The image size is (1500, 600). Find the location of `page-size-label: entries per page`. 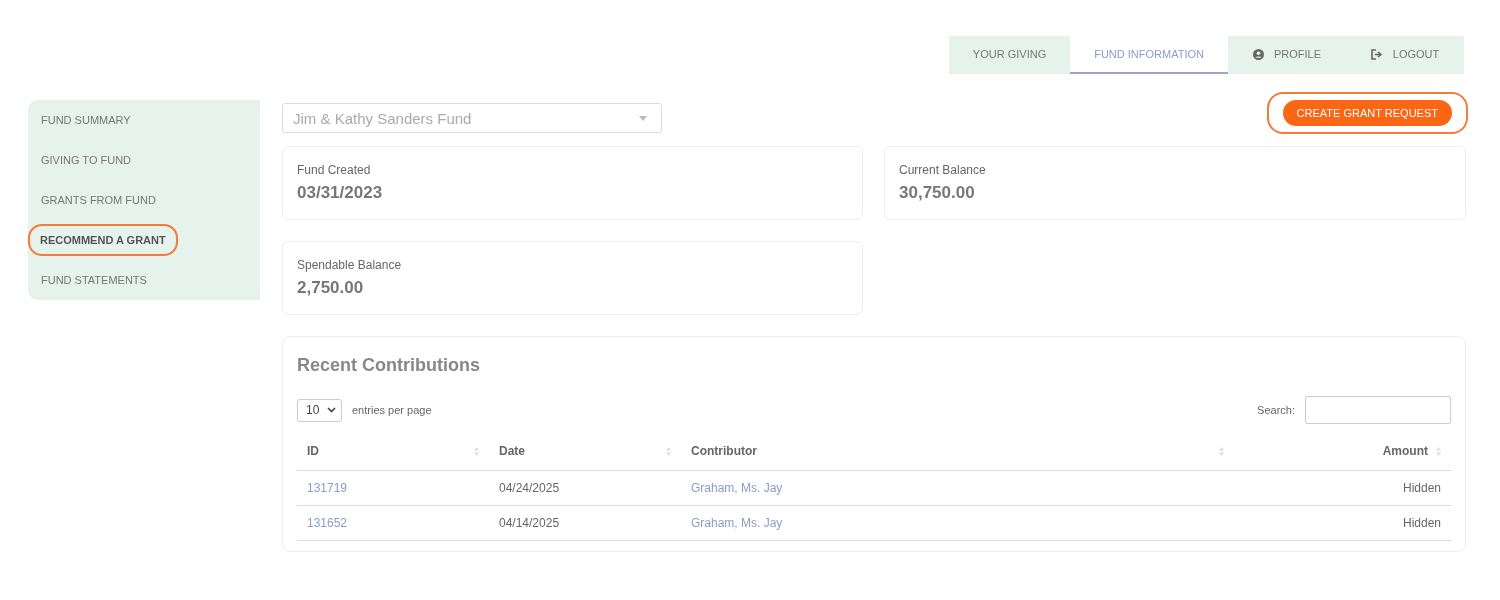

page-size-label: entries per page is located at coordinates (392, 410).